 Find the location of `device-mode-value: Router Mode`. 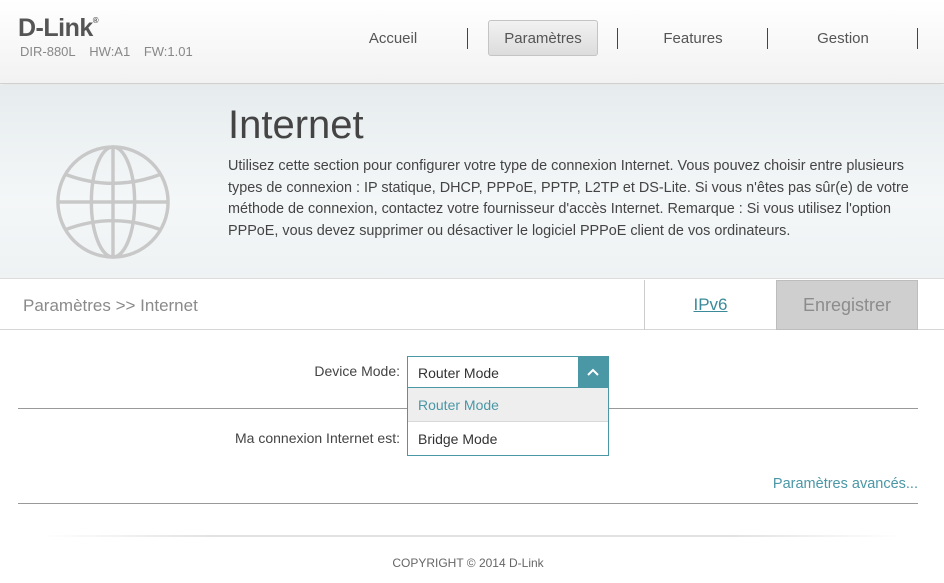

device-mode-value: Router Mode is located at coordinates (458, 373).